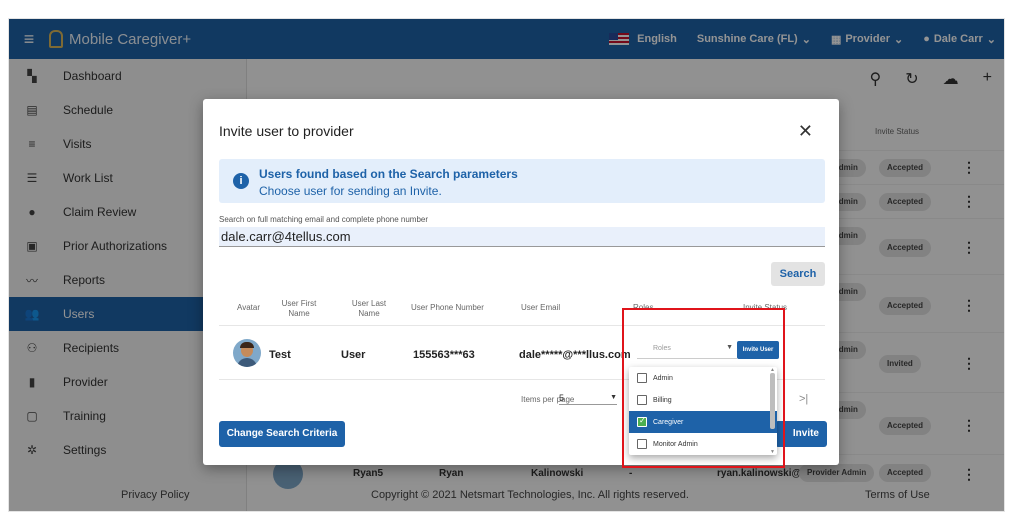 Image resolution: width=1013 pixels, height=512 pixels. What do you see at coordinates (299, 308) in the screenshot?
I see `col-first-name: User First Name` at bounding box center [299, 308].